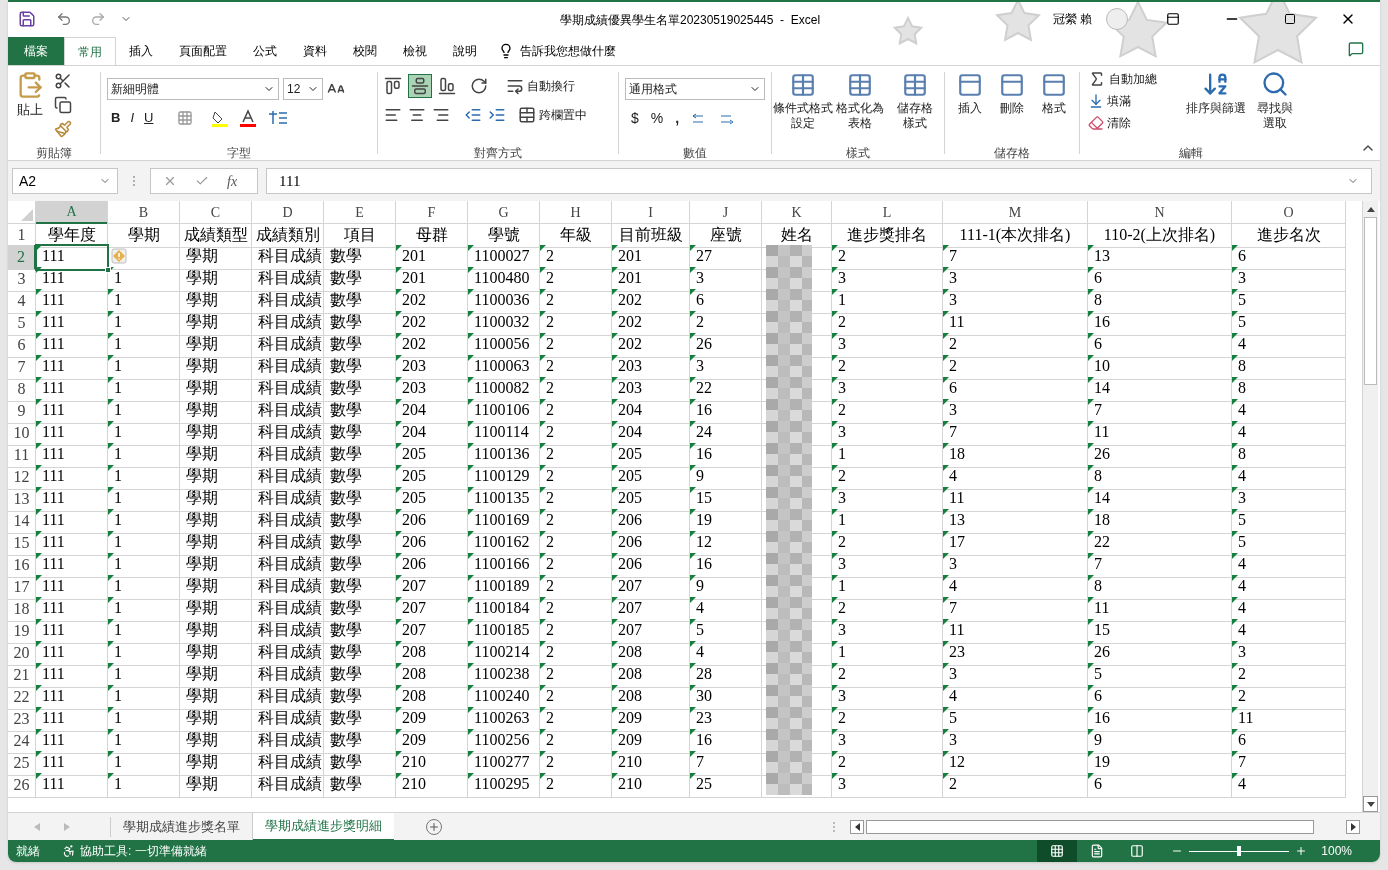 The image size is (1388, 870). I want to click on row-header: 10, so click(22, 433).